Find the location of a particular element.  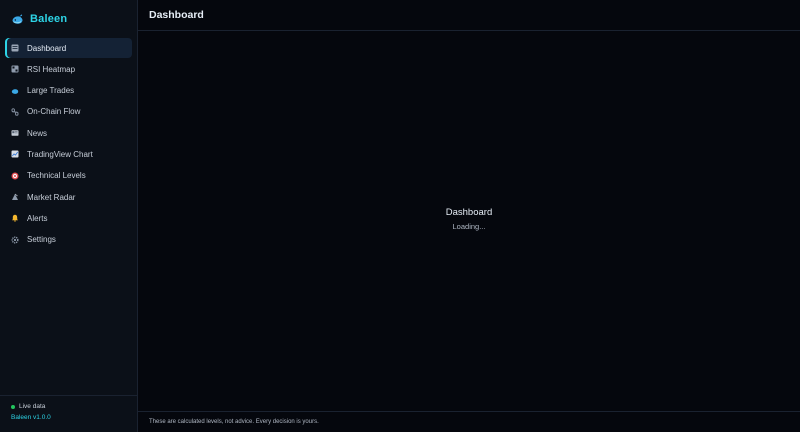

top-bar: Dashboard is located at coordinates (469, 15).